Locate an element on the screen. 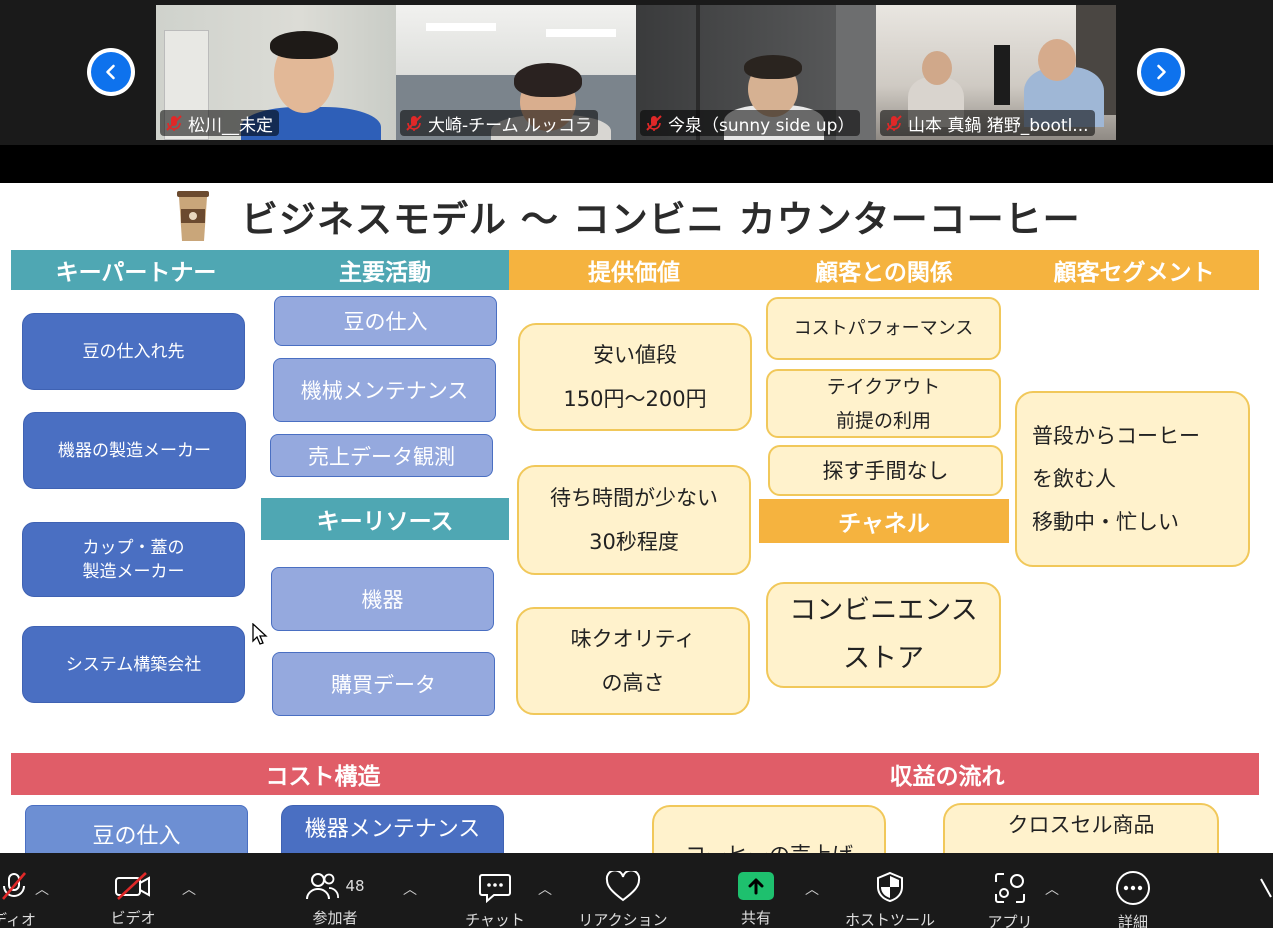  share-screen-icon is located at coordinates (756, 886).